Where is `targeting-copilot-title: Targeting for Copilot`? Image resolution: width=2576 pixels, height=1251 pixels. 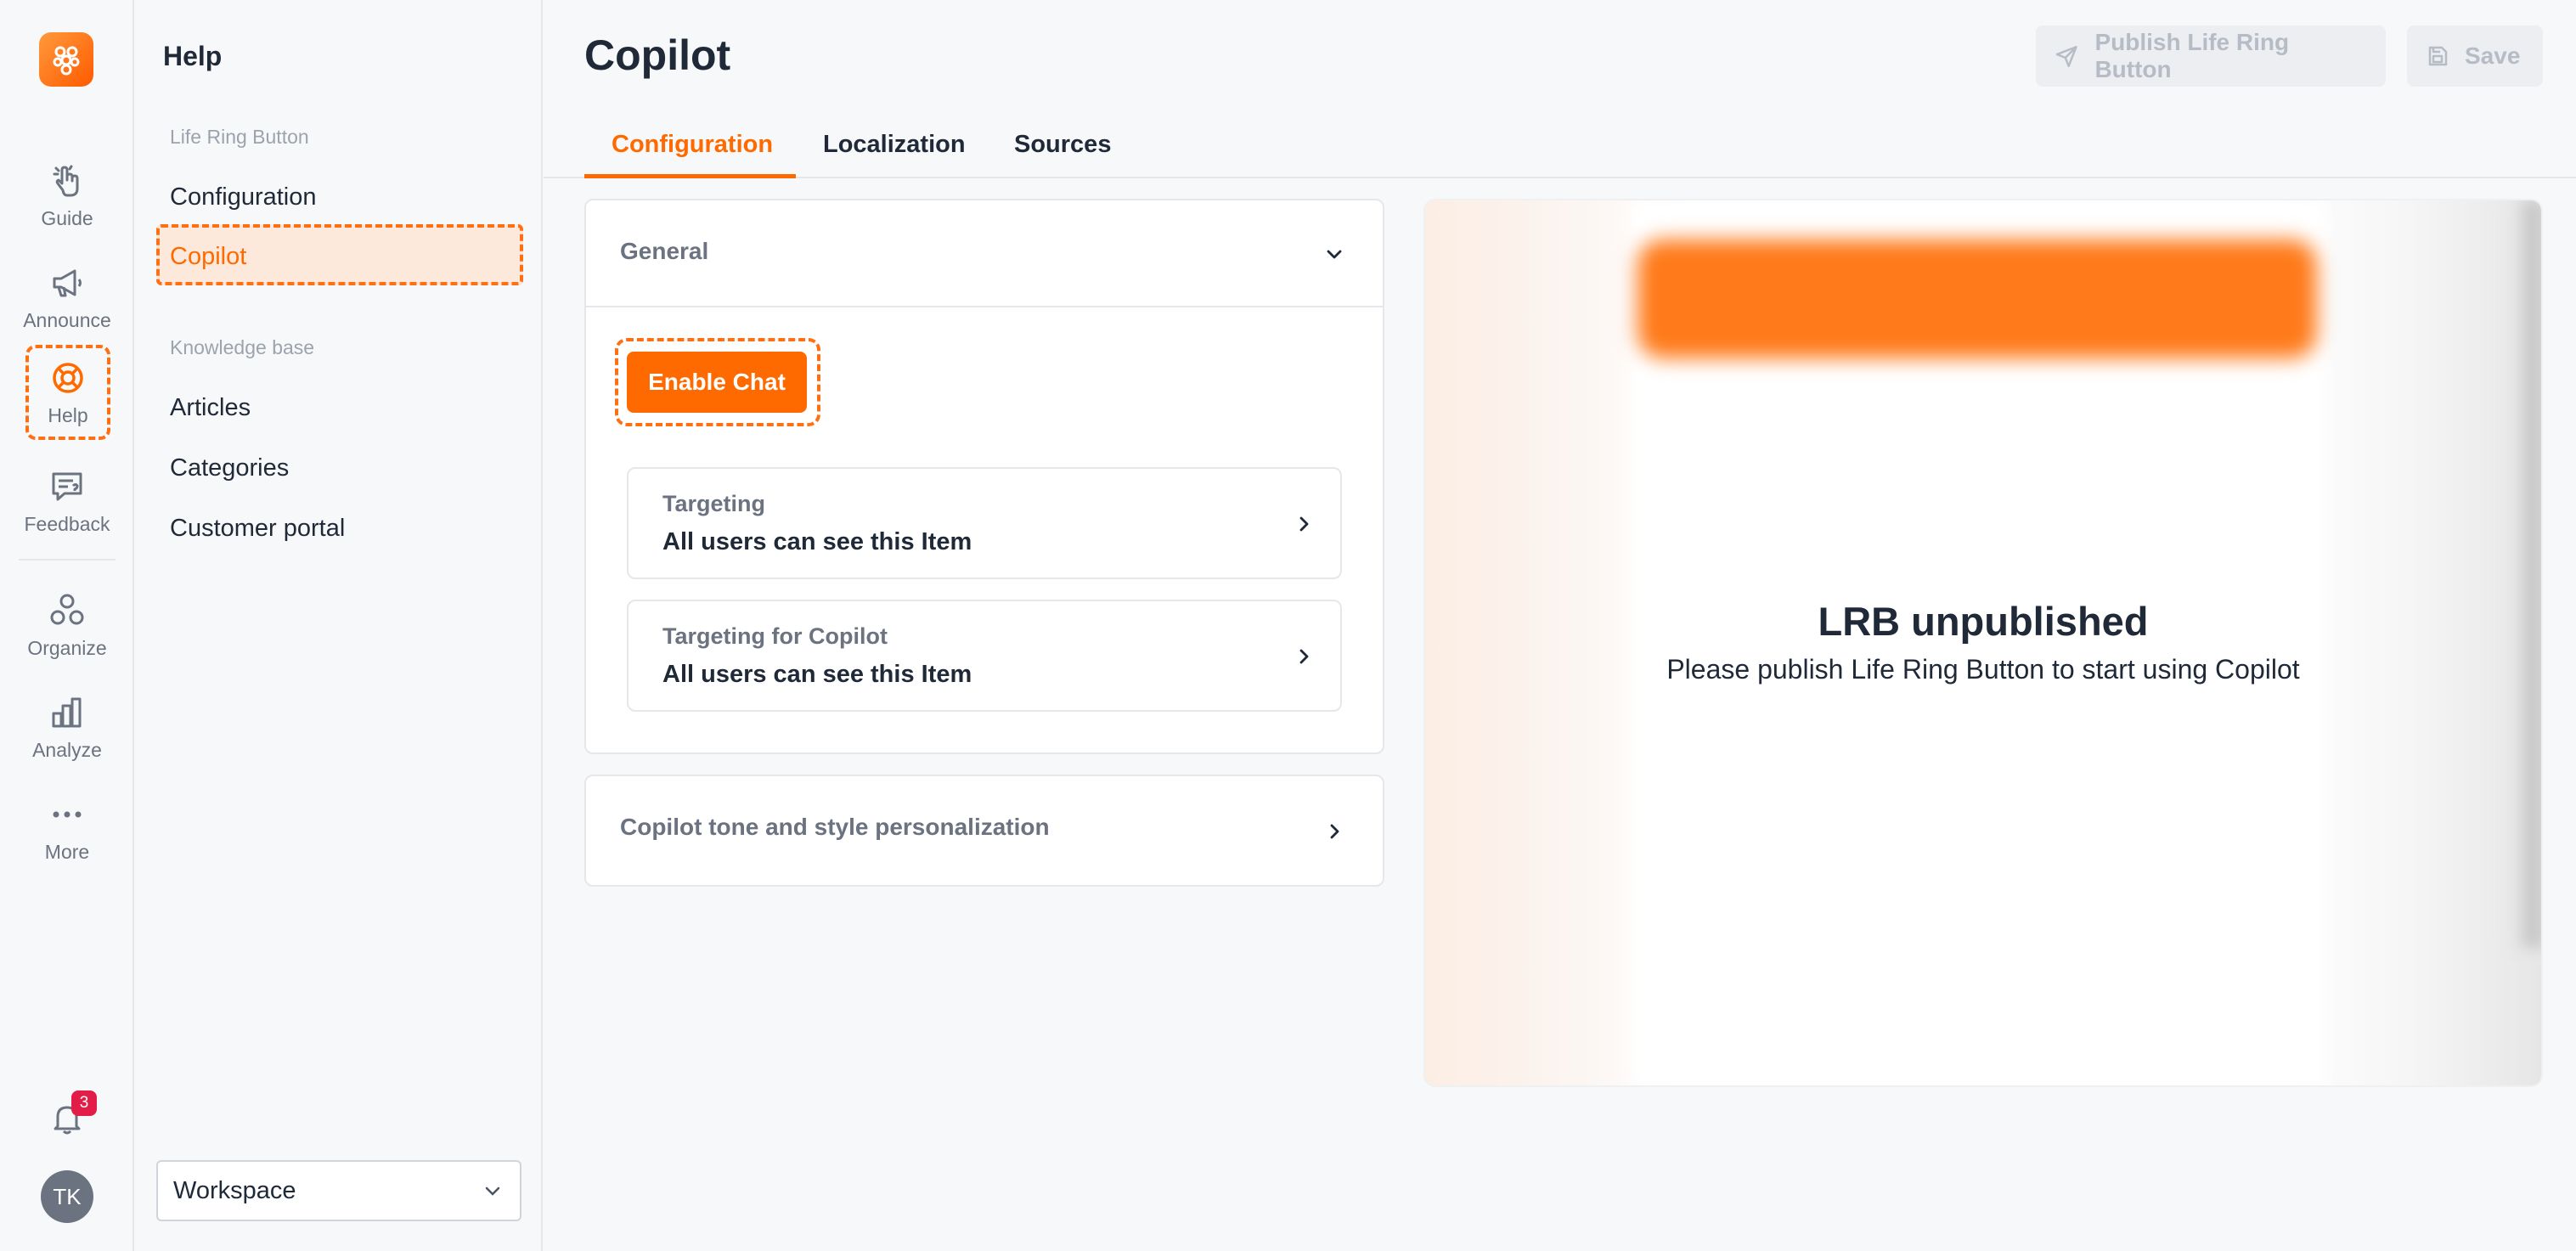
targeting-copilot-title: Targeting for Copilot is located at coordinates (775, 636).